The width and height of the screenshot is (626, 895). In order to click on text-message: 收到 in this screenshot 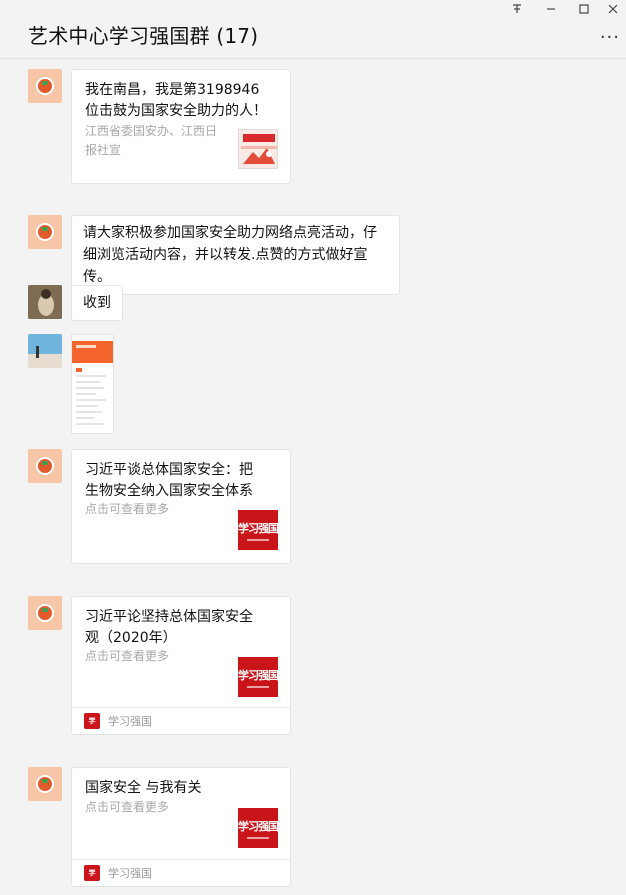, I will do `click(97, 303)`.